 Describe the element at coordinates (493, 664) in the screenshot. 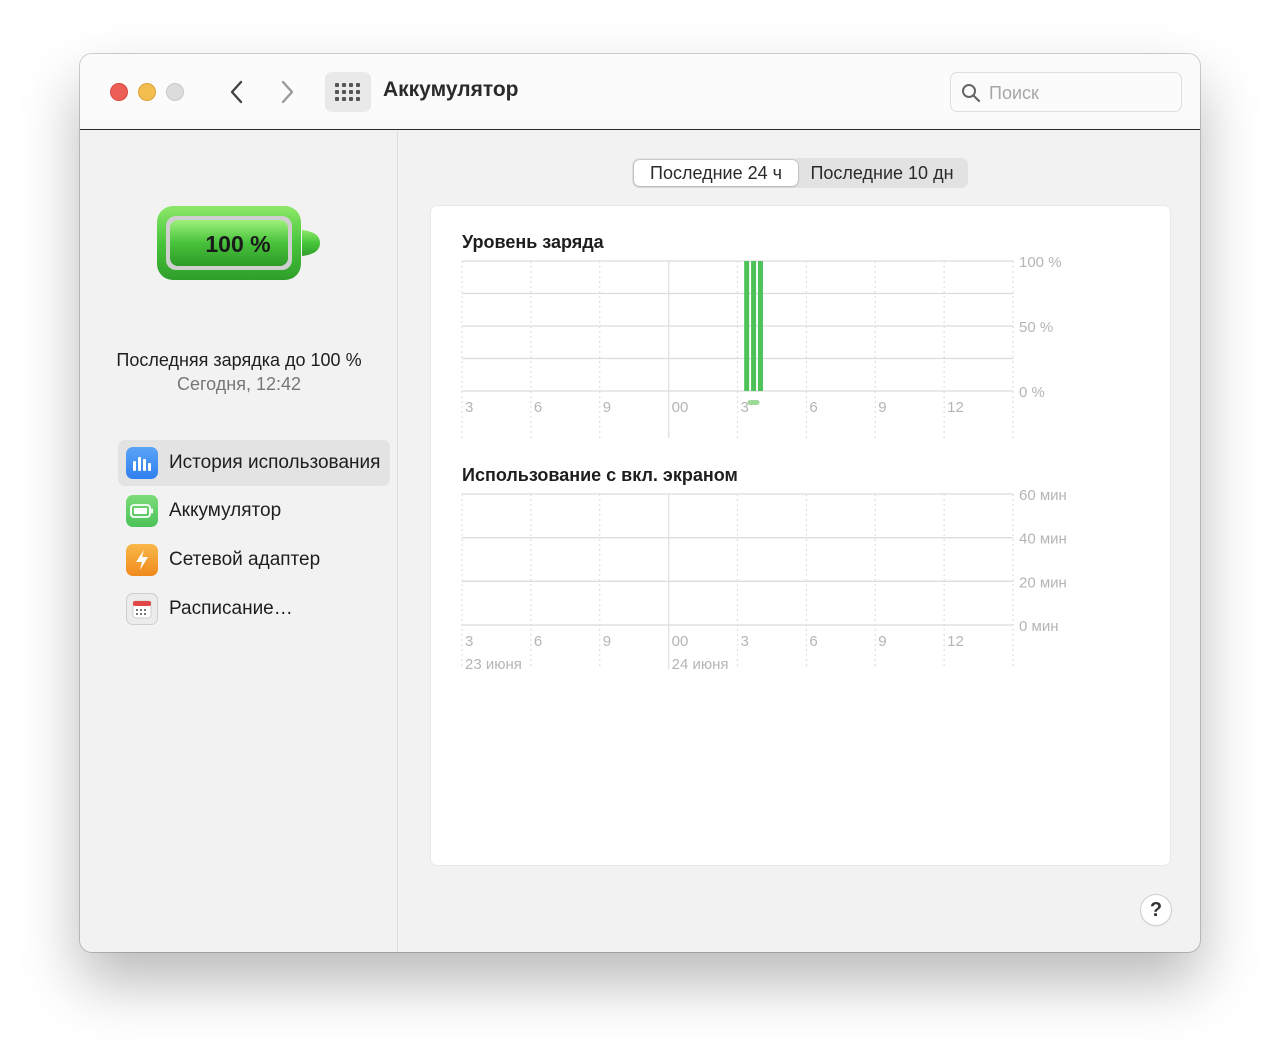

I see `date-label: 23 июня` at that location.